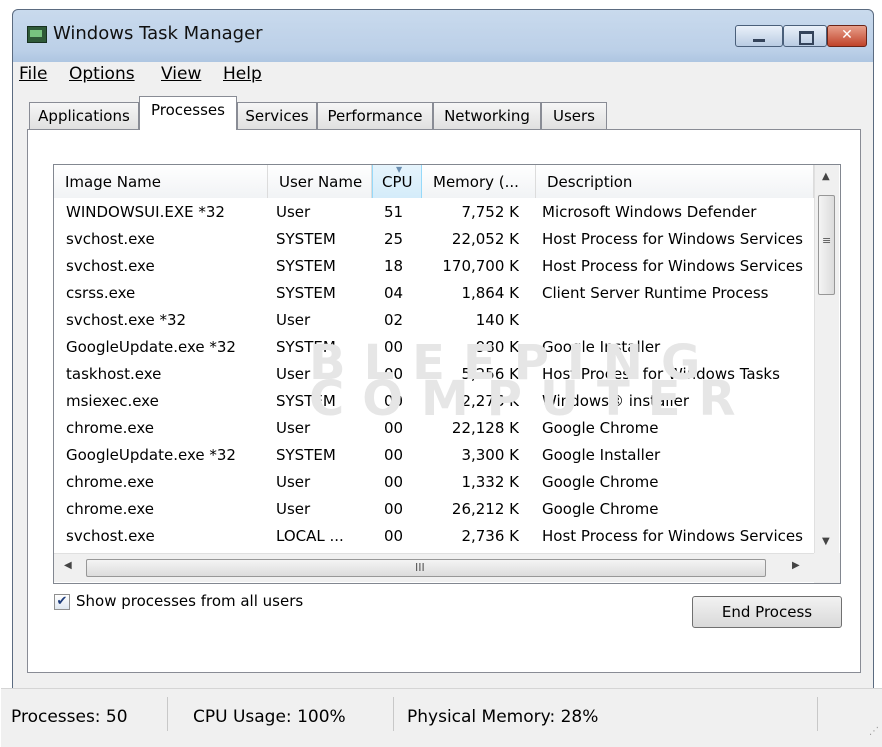 This screenshot has height=747, width=882. Describe the element at coordinates (434, 320) in the screenshot. I see `table-row: svchost.exe *32 User 02 140 K` at that location.